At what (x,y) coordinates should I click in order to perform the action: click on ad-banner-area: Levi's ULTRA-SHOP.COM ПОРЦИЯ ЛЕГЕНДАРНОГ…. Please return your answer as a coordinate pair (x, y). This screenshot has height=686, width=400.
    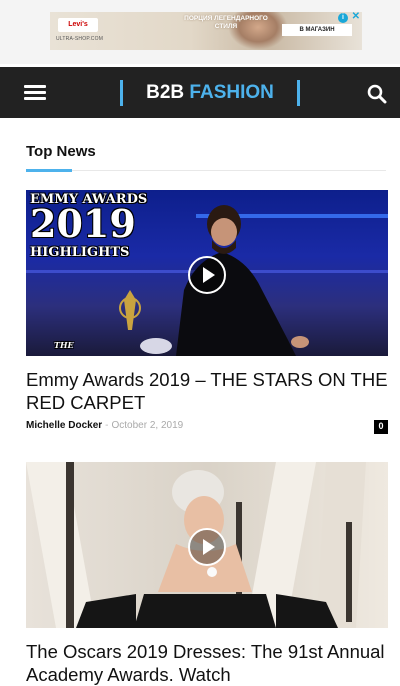
    Looking at the image, I should click on (200, 32).